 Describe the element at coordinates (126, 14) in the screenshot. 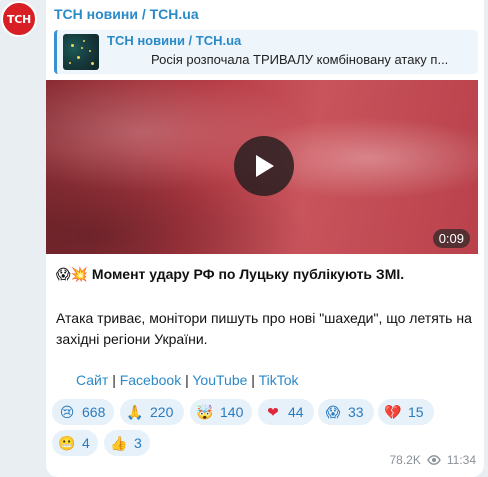

I see `channel-name: ТСН новини / TCH.ua` at that location.